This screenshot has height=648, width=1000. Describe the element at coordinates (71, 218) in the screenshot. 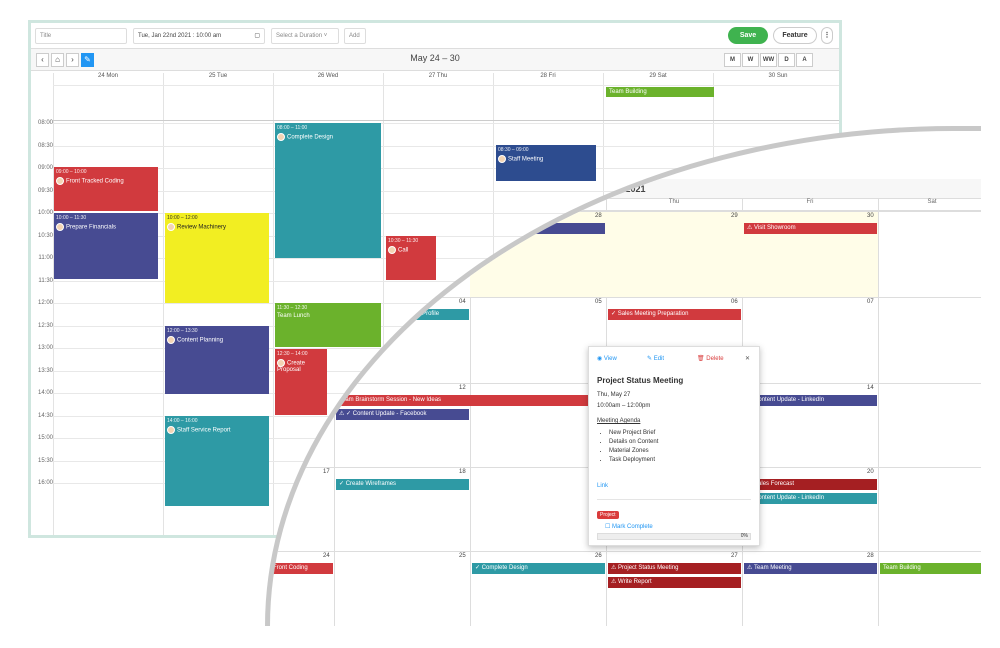

I see `event-time: 10:00 – 11:30` at that location.